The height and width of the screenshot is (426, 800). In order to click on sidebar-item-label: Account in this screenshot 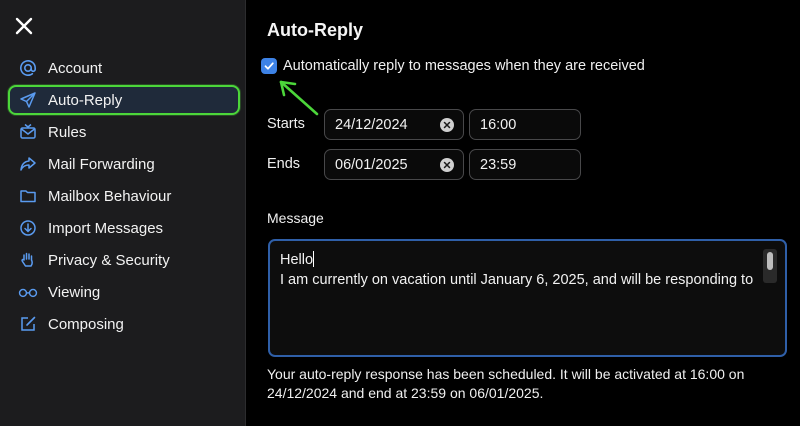, I will do `click(75, 68)`.